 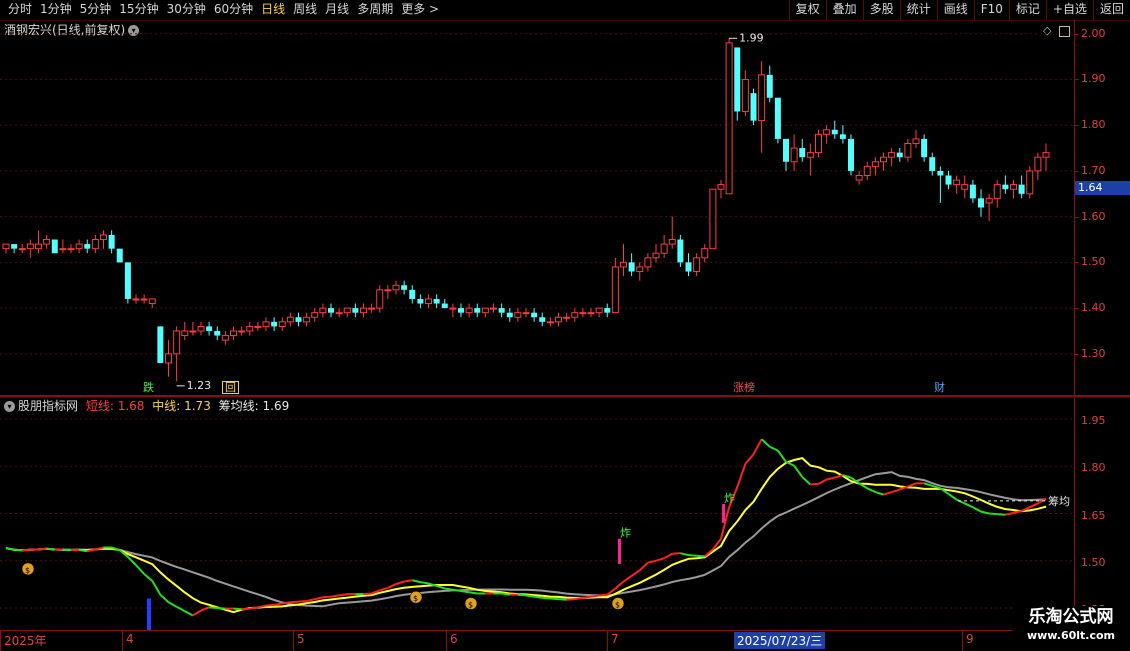 What do you see at coordinates (1102, 188) in the screenshot?
I see `current-price-tag: 1.64` at bounding box center [1102, 188].